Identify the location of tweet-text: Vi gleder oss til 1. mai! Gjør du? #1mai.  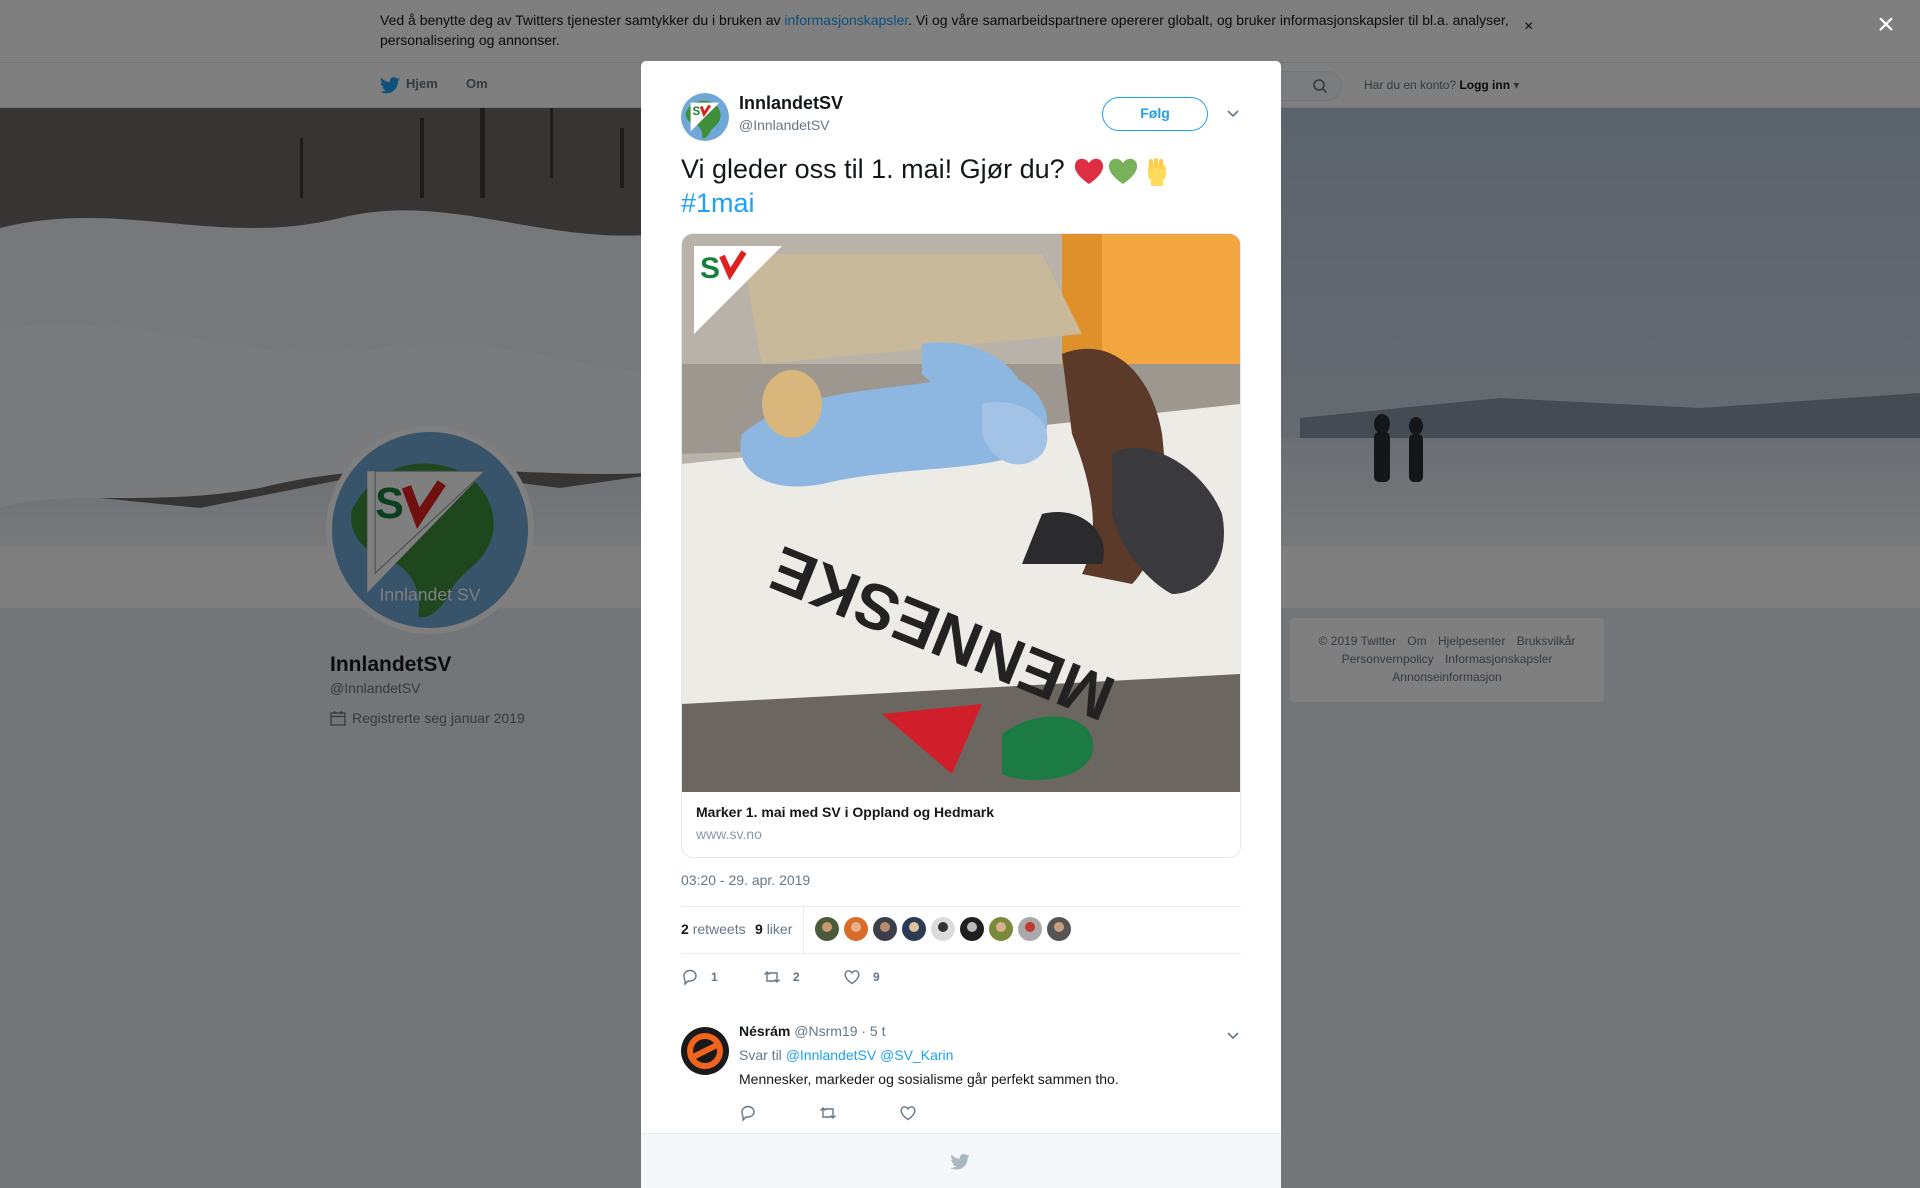
(961, 186).